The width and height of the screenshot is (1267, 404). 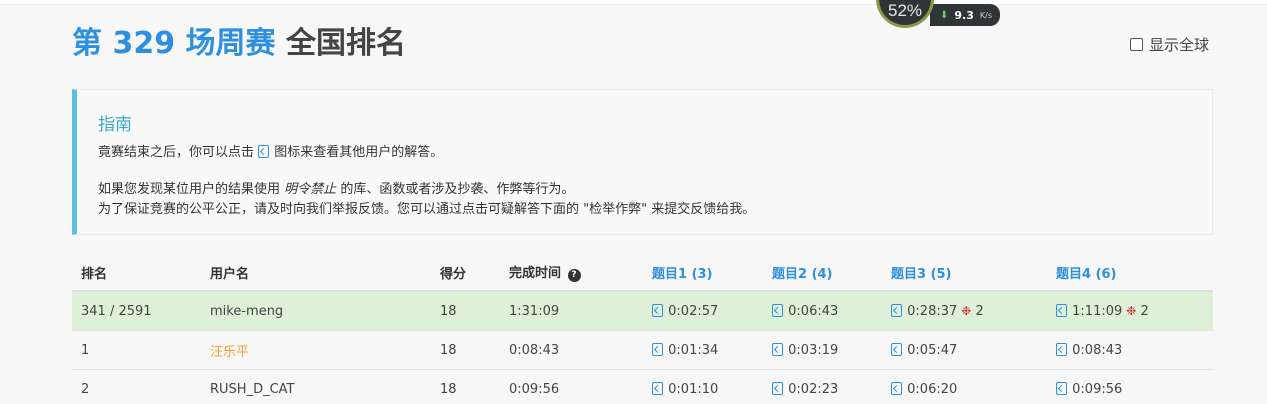 I want to click on question-1-cell: 0:01:34, so click(x=685, y=350).